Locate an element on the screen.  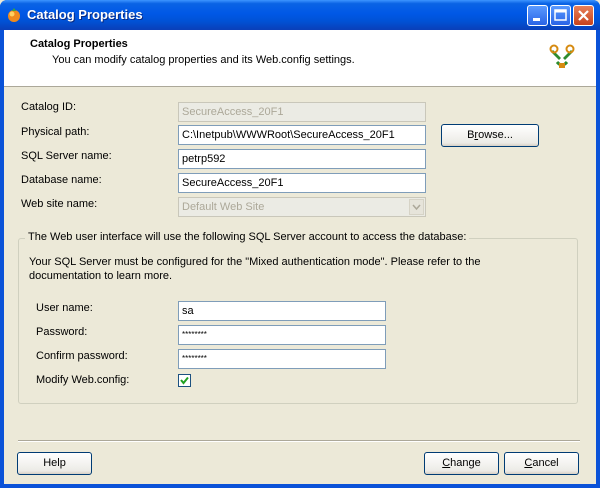
modify-web-config-checkbox is located at coordinates (184, 380).